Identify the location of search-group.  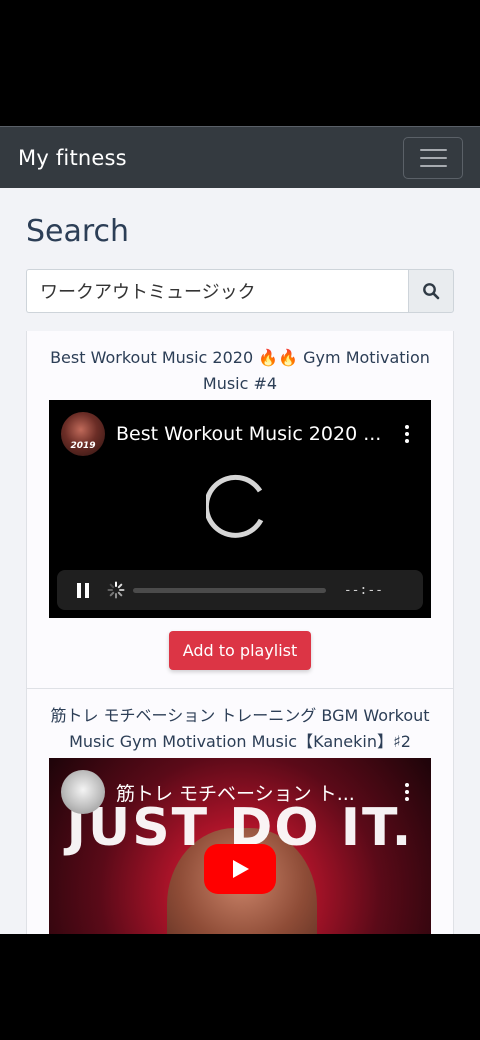
(240, 291).